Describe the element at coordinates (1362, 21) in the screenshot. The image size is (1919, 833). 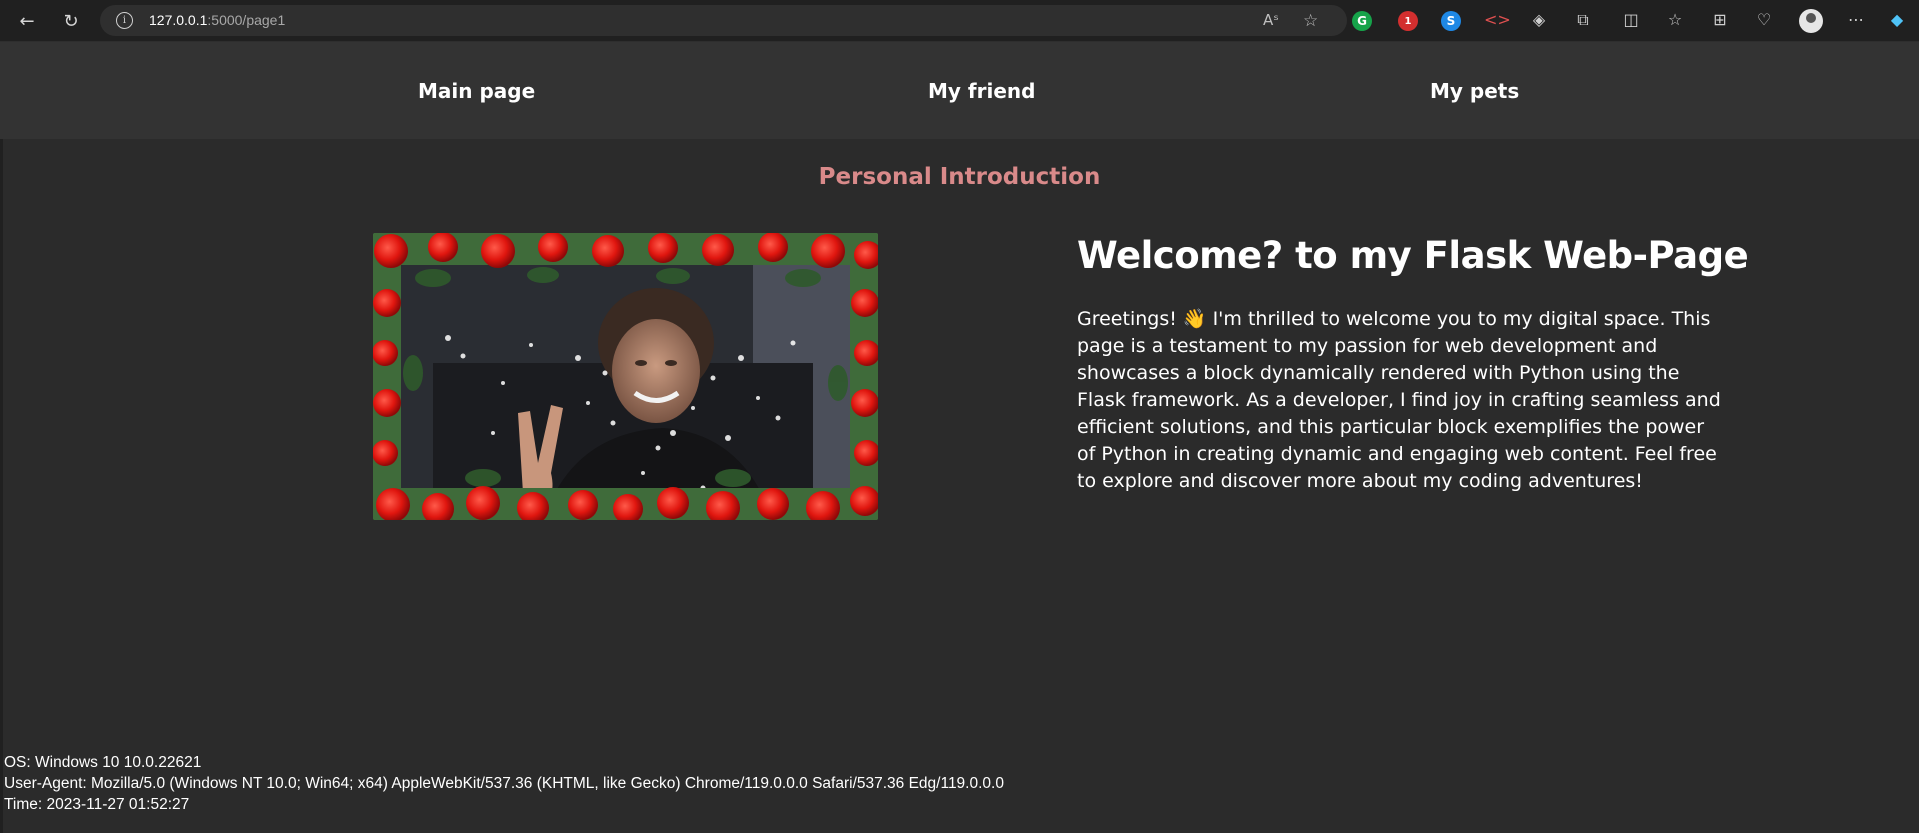
I see `grammarly-icon: G` at that location.